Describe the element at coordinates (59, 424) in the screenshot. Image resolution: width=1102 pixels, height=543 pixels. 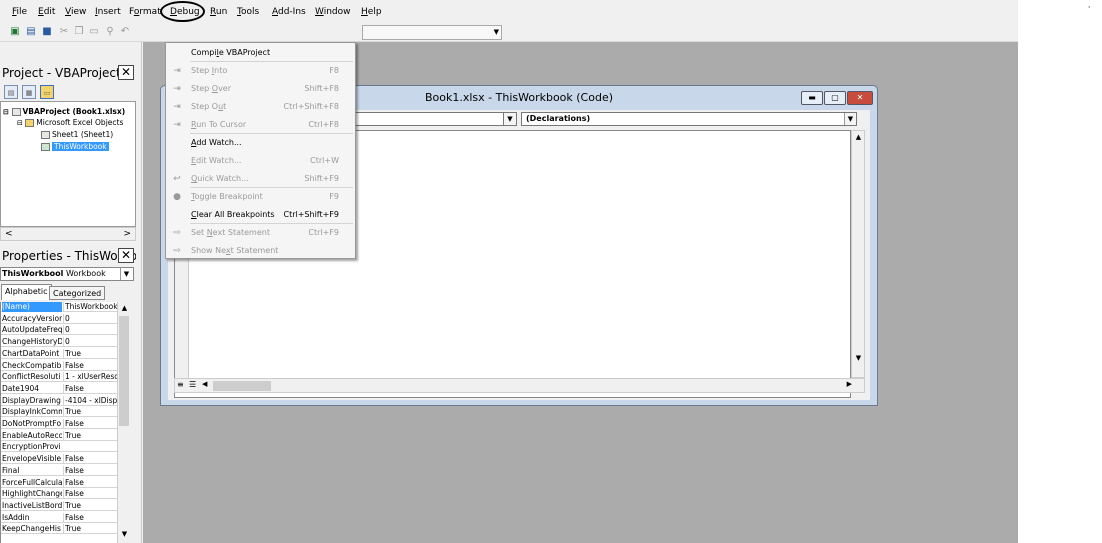
I see `property-row: DoNotPromptFo False` at that location.